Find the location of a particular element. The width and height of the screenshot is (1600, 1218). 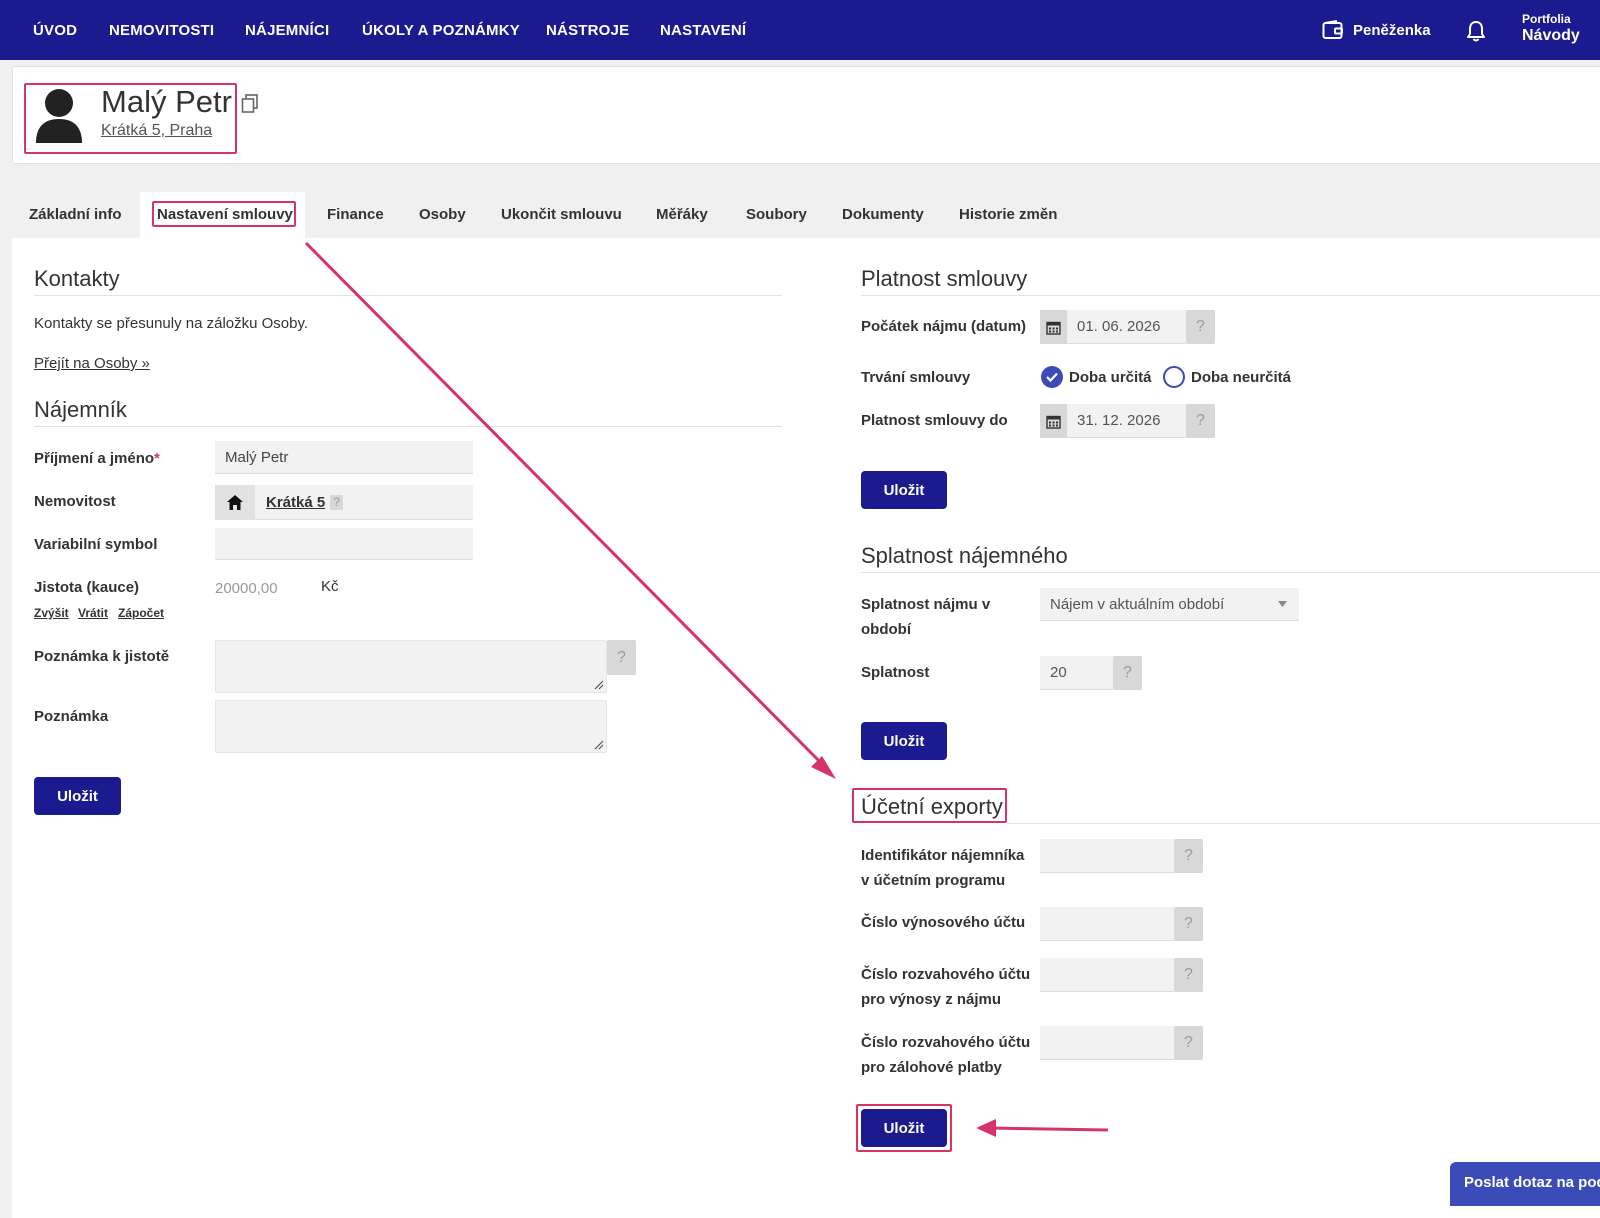

tab-ukoncit-smlouvu: Ukončit smlouvu is located at coordinates (561, 214).